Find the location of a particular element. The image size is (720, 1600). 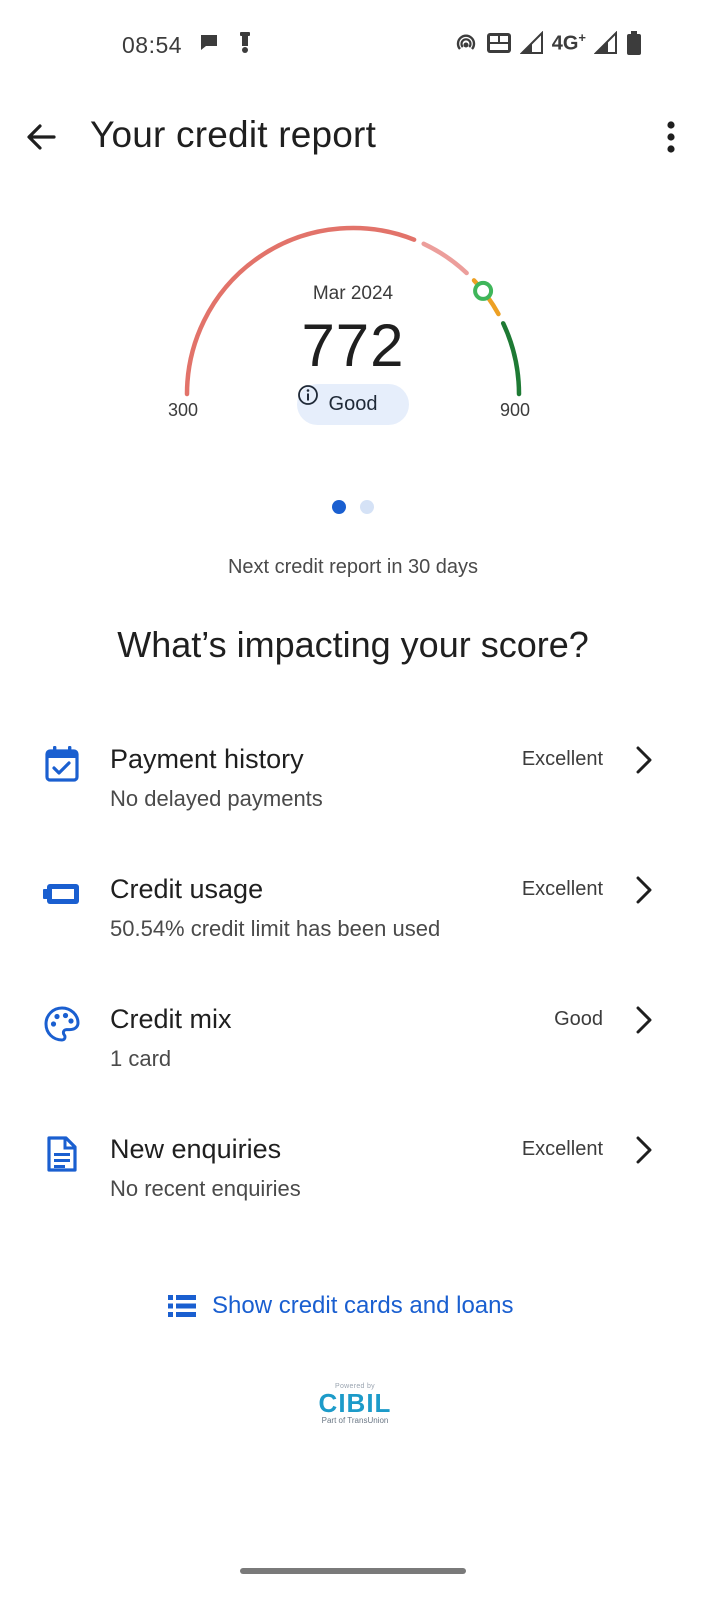

page-indicator is located at coordinates (353, 507).